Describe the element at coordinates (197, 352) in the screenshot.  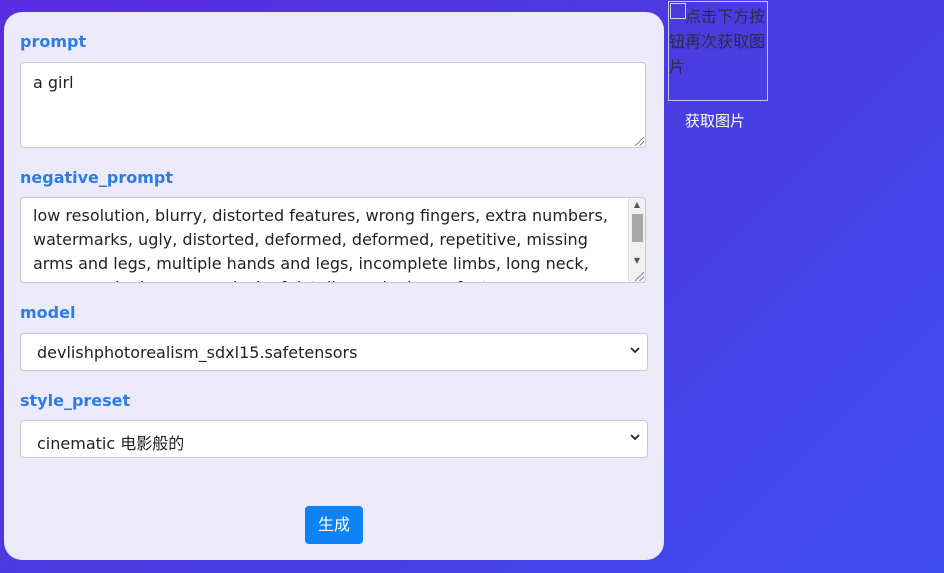
I see `model-selected-value: devlishphotorealism_sdxl15.safetensors` at that location.